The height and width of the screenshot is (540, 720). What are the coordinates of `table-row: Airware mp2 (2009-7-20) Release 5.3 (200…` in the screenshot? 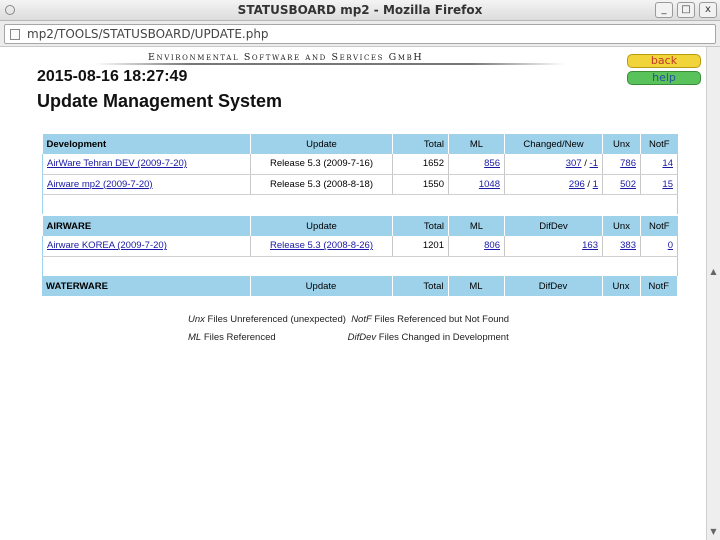 It's located at (360, 184).